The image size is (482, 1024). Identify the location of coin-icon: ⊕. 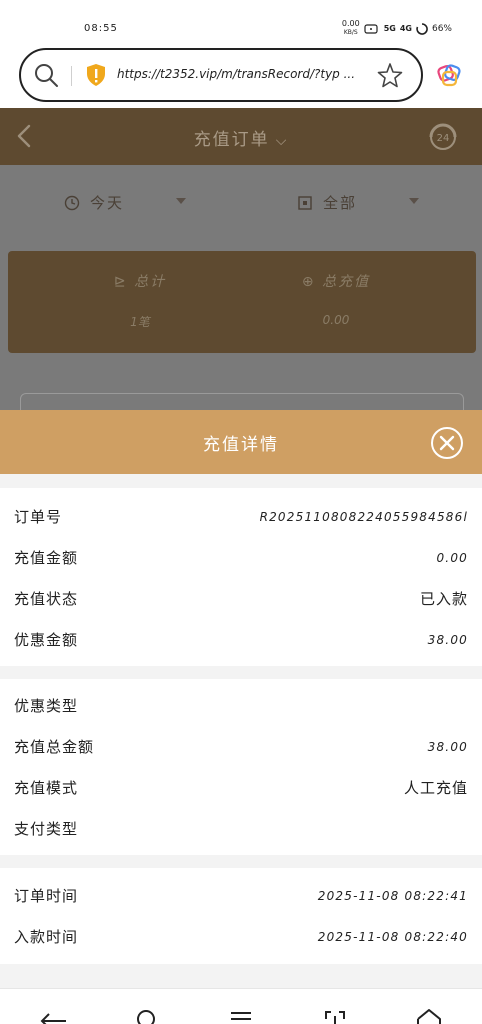
(308, 282).